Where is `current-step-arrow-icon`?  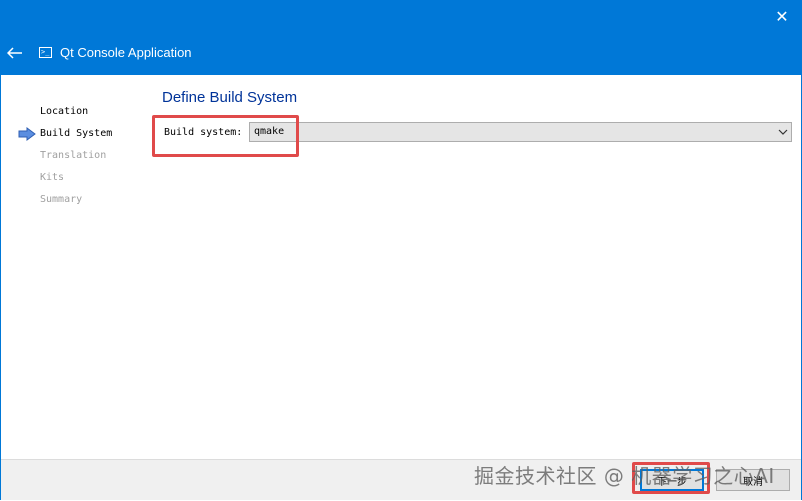 current-step-arrow-icon is located at coordinates (27, 134).